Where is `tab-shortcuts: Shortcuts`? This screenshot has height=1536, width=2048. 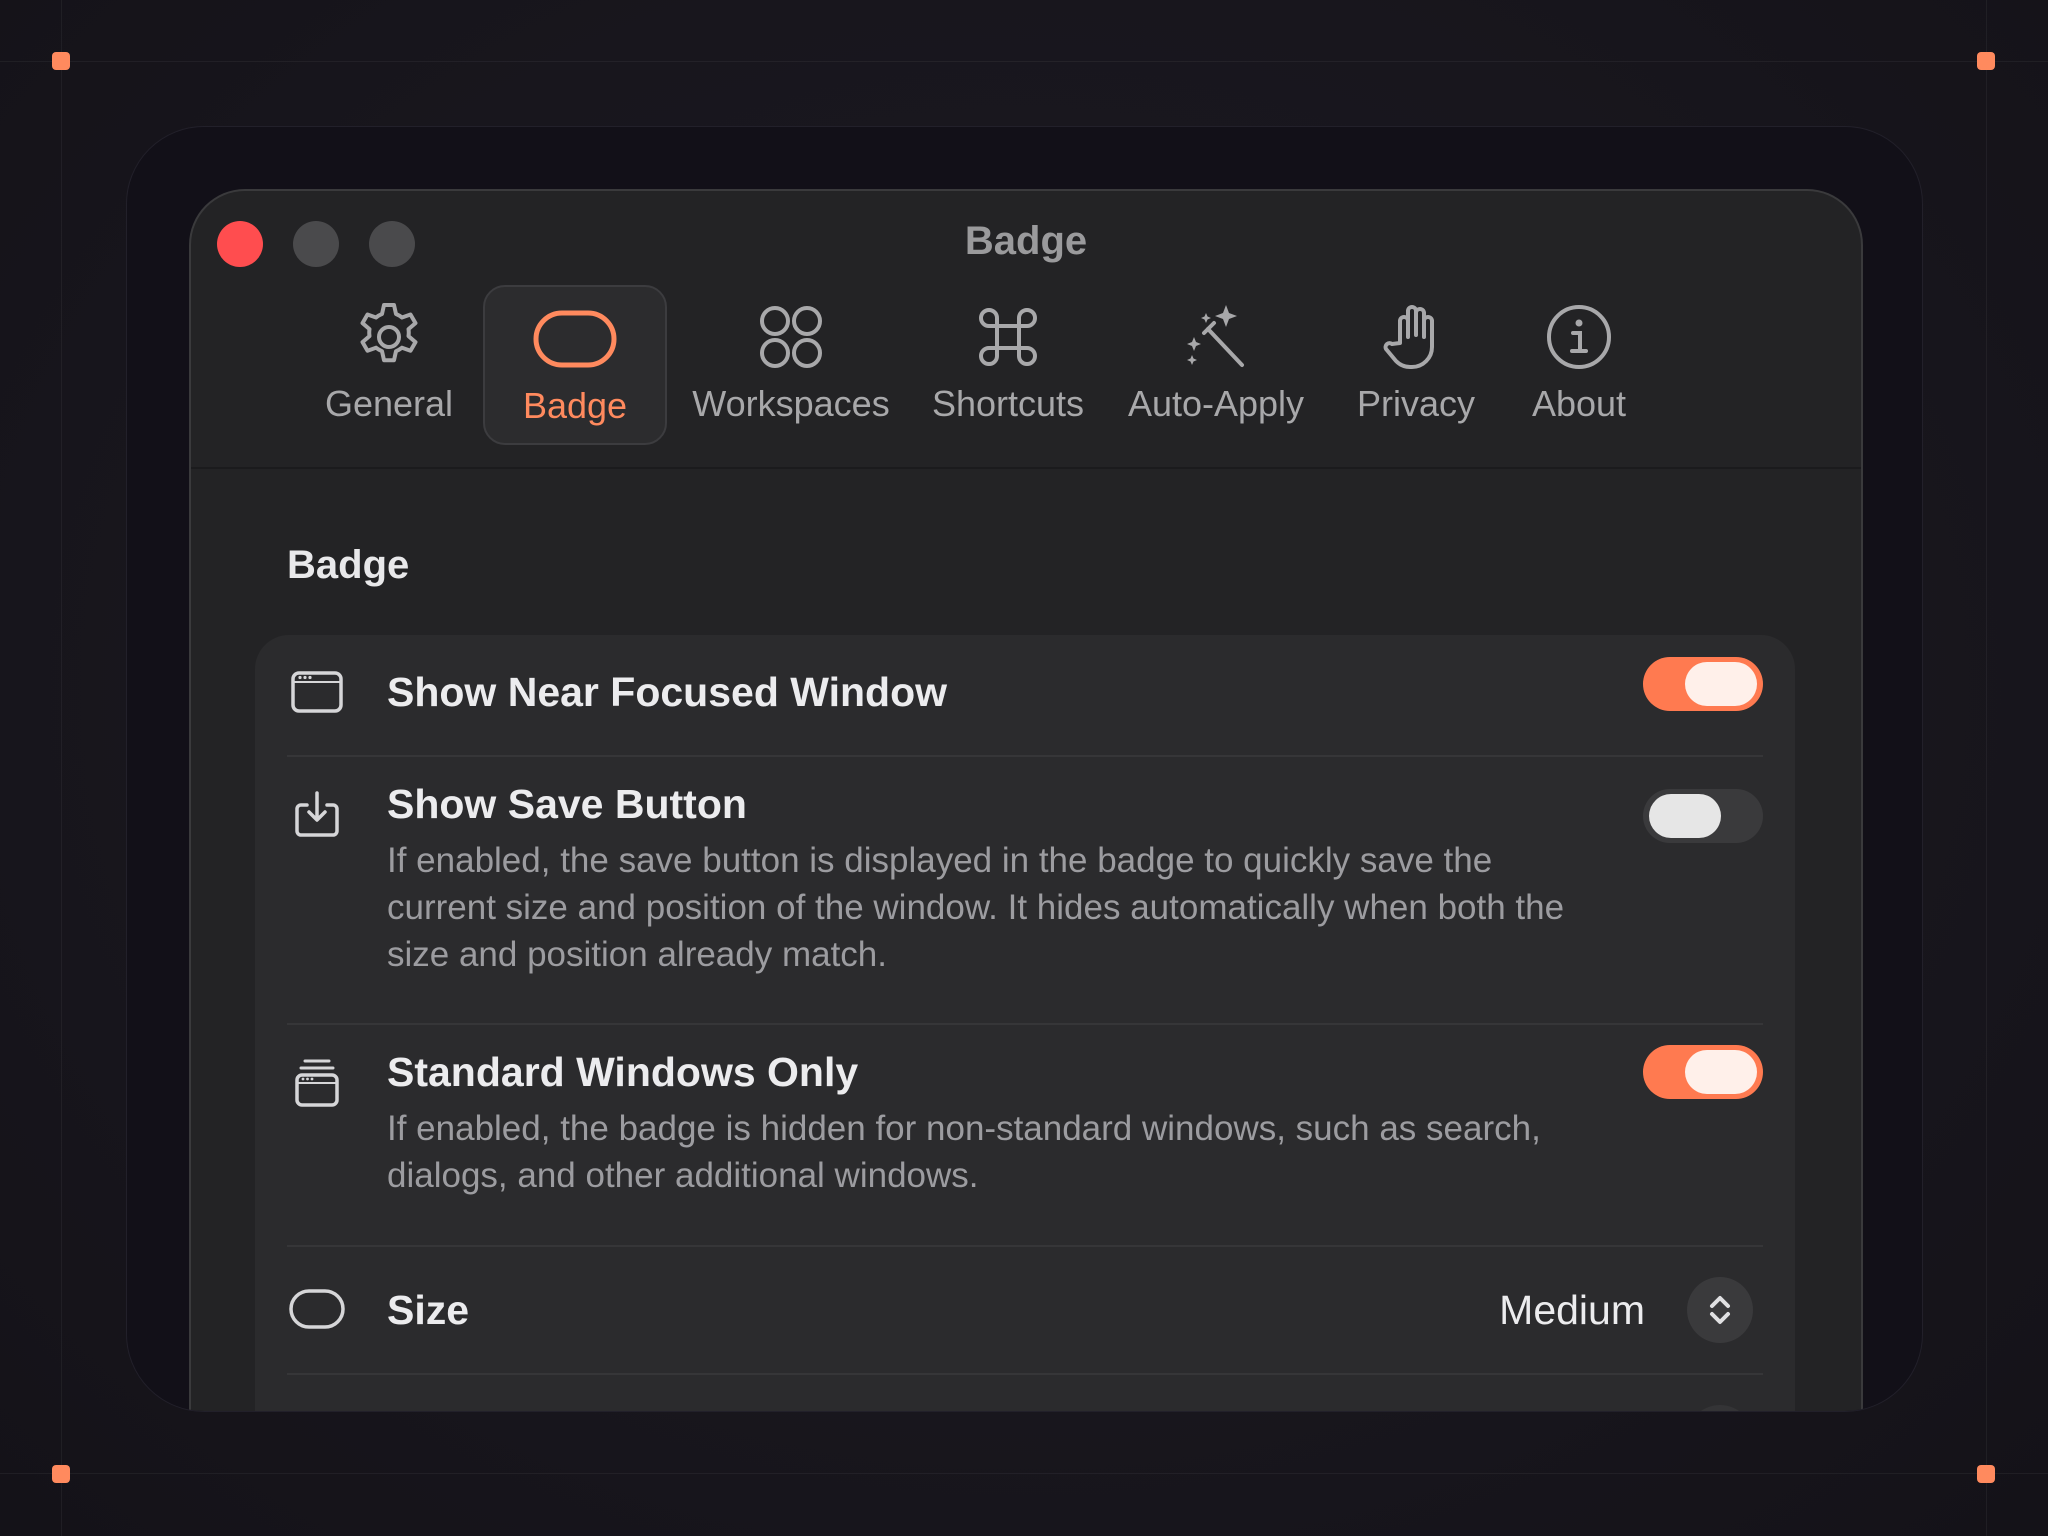 tab-shortcuts: Shortcuts is located at coordinates (1008, 369).